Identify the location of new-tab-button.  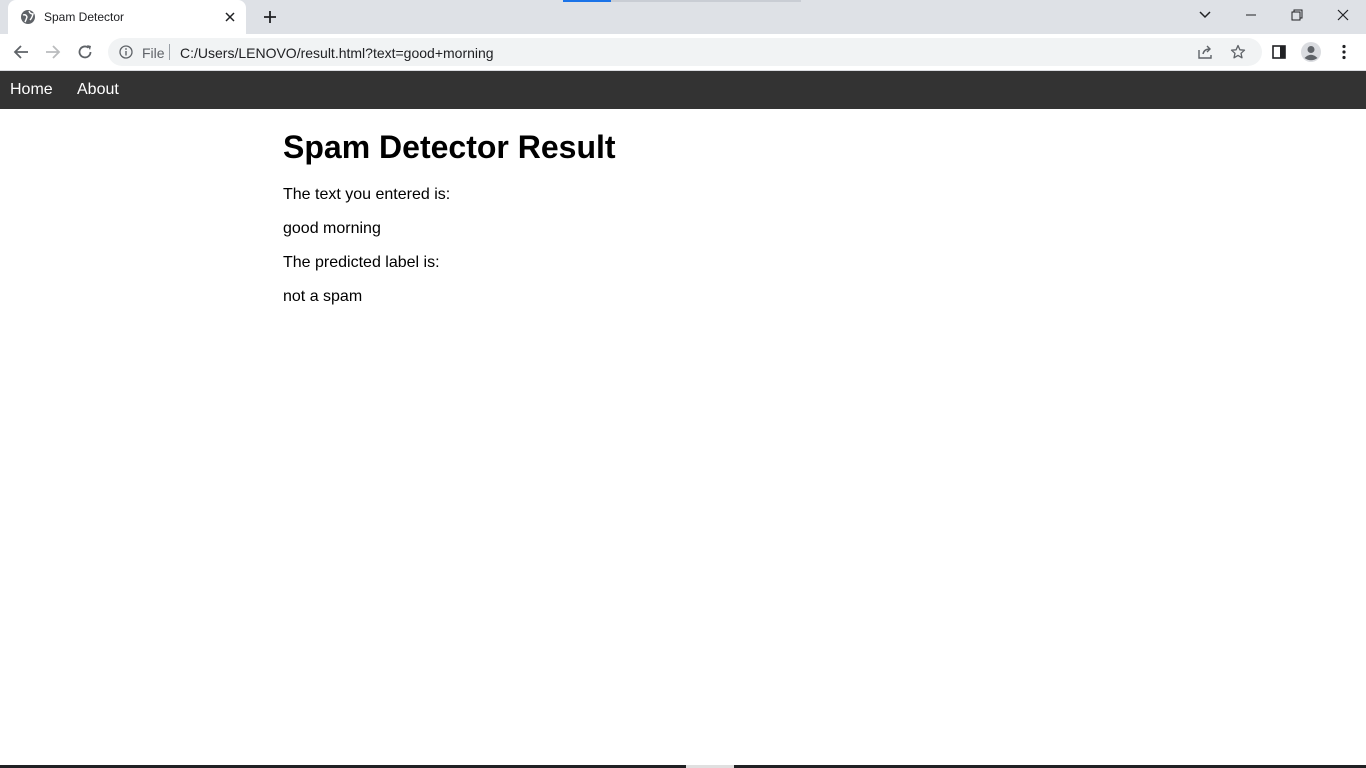
(270, 17).